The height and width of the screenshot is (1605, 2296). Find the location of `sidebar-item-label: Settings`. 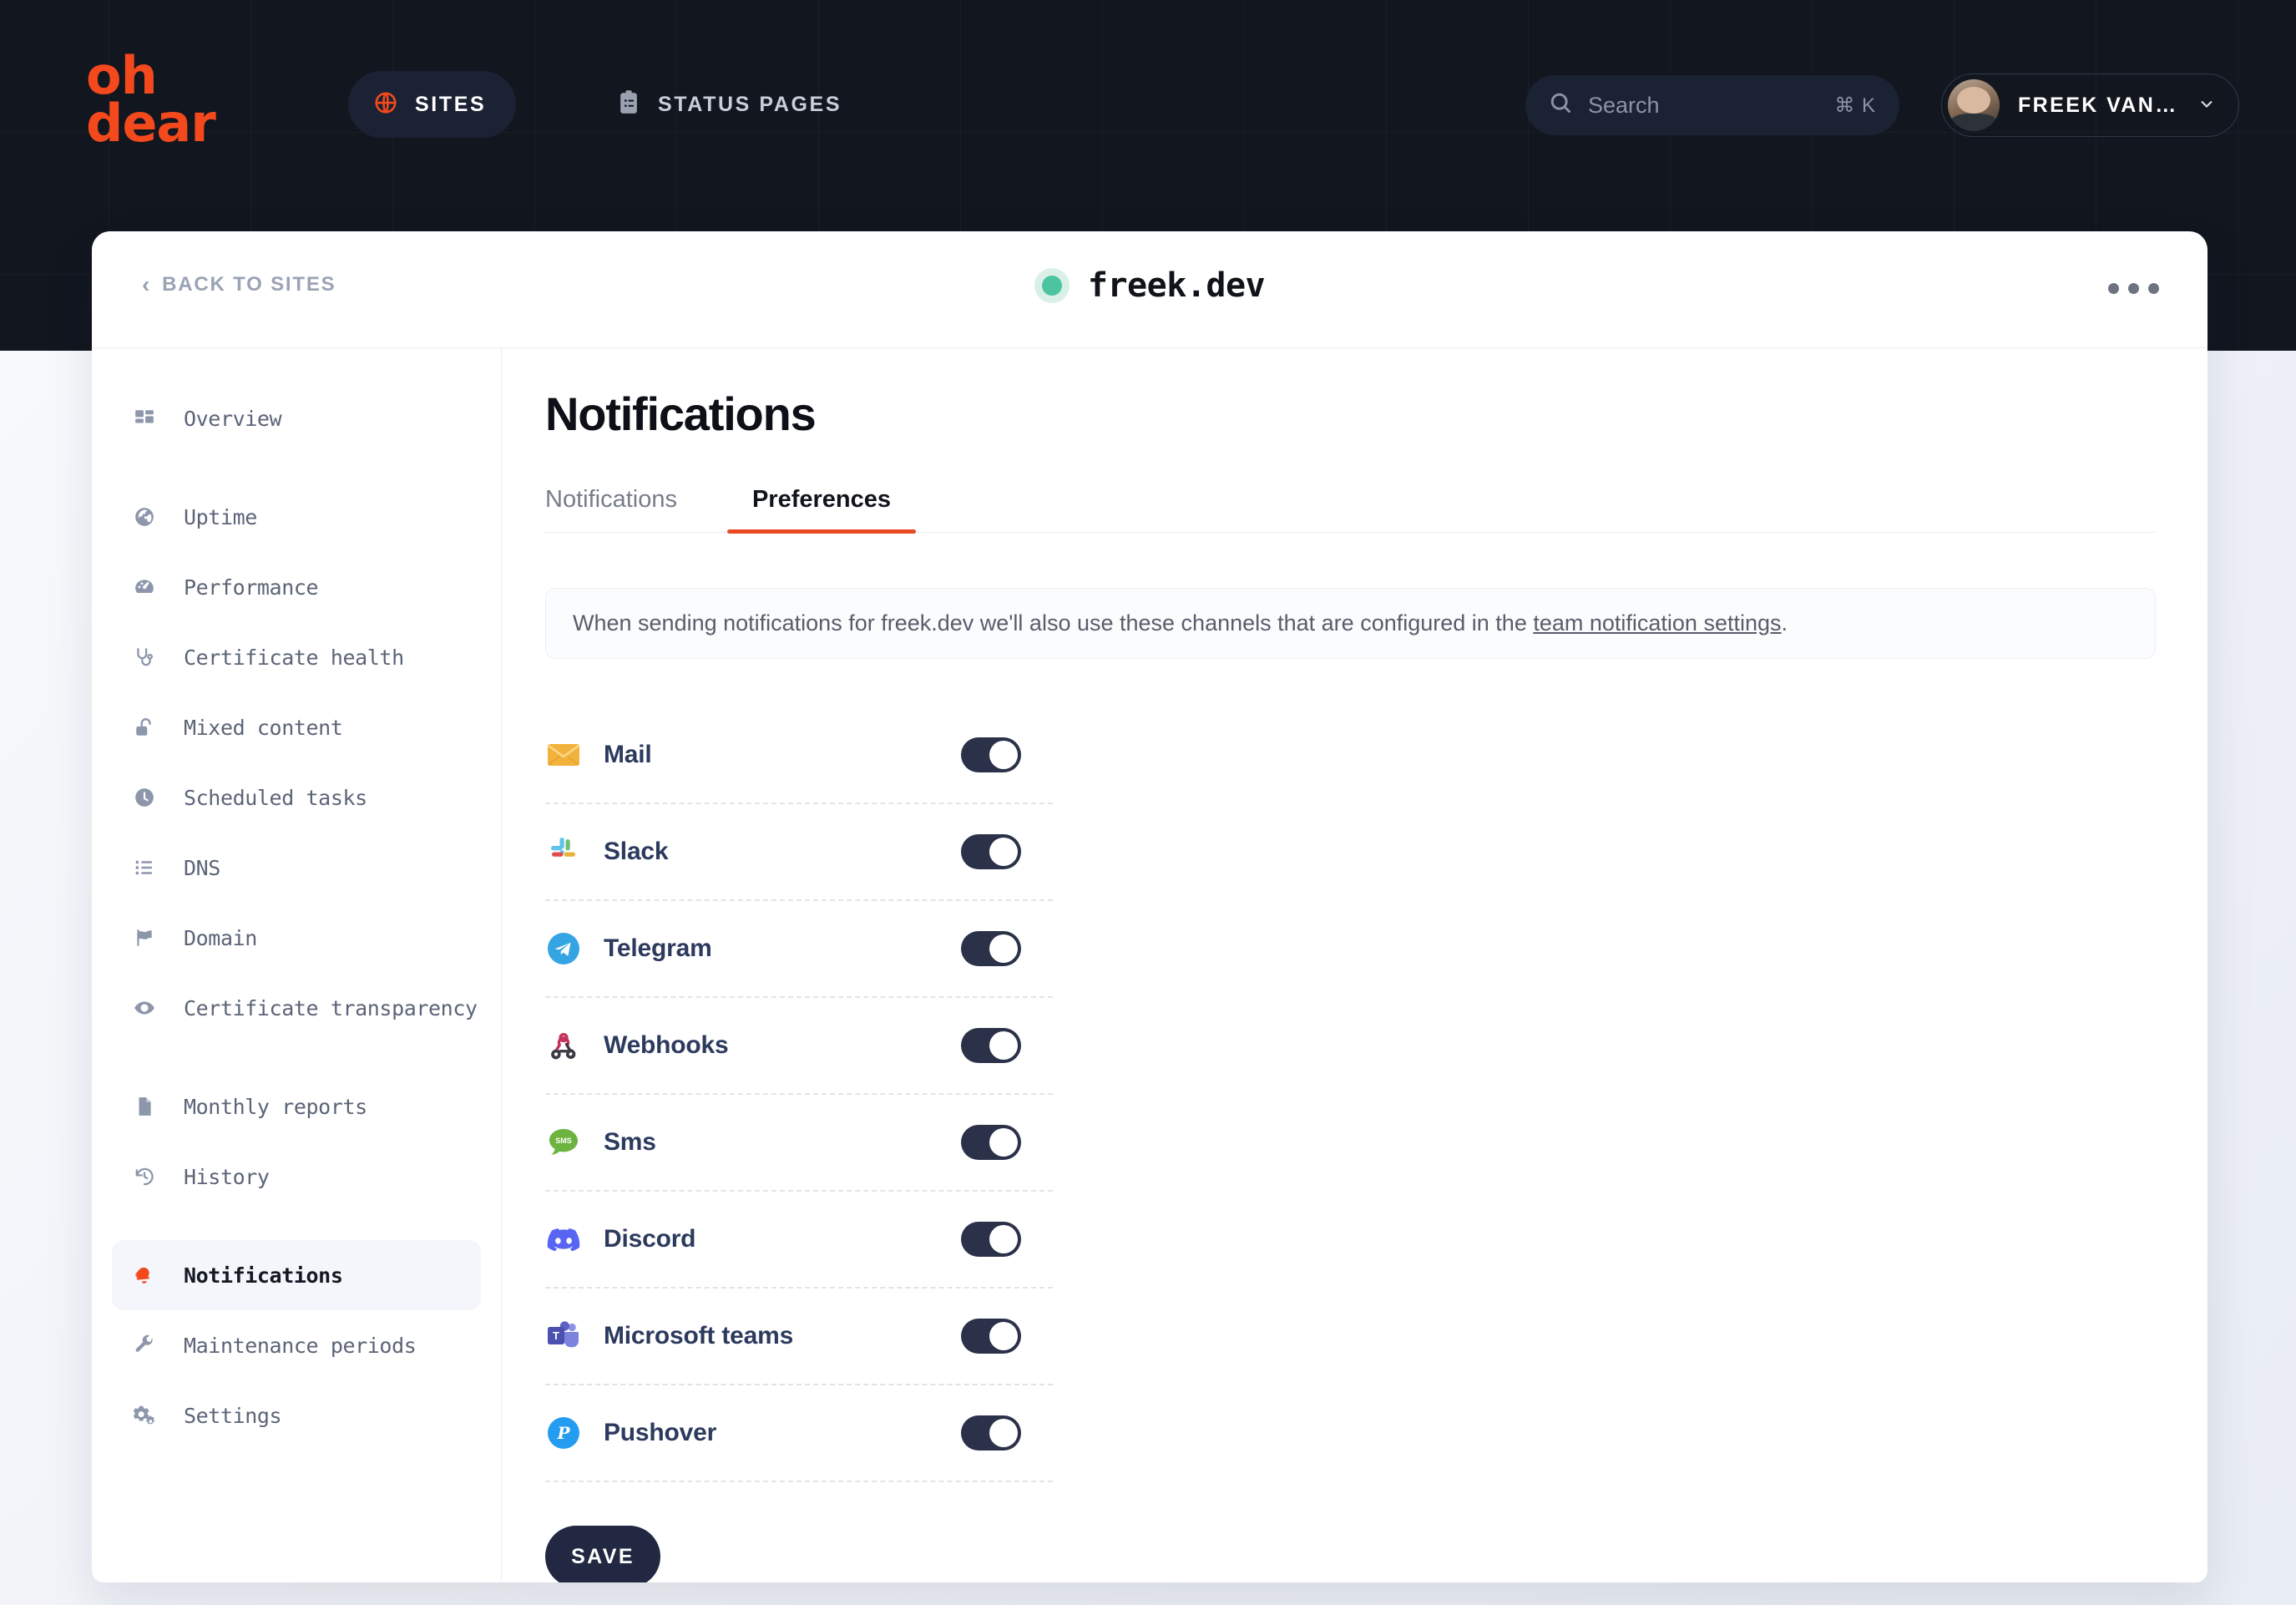

sidebar-item-label: Settings is located at coordinates (233, 1415).